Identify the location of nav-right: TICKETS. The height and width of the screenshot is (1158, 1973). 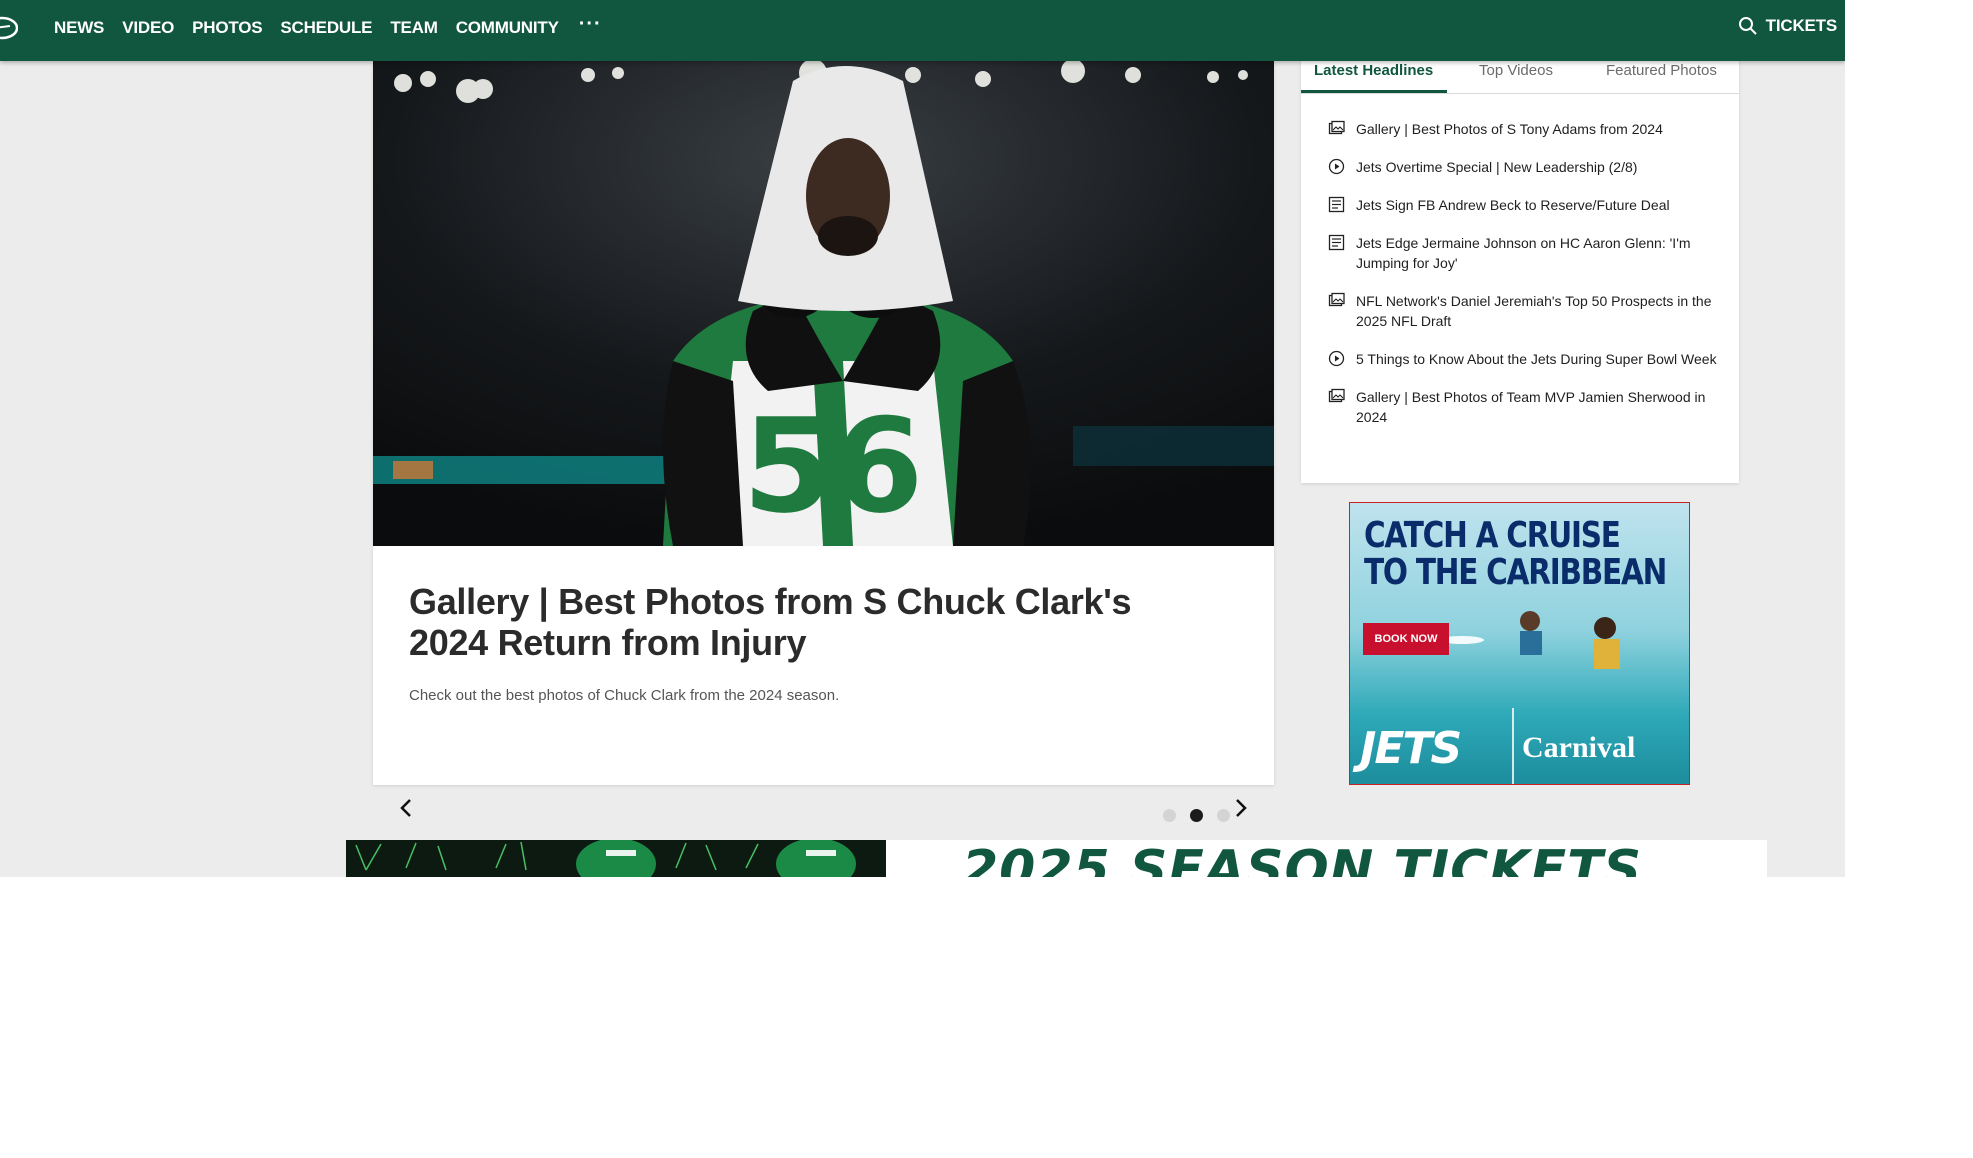
(1787, 26).